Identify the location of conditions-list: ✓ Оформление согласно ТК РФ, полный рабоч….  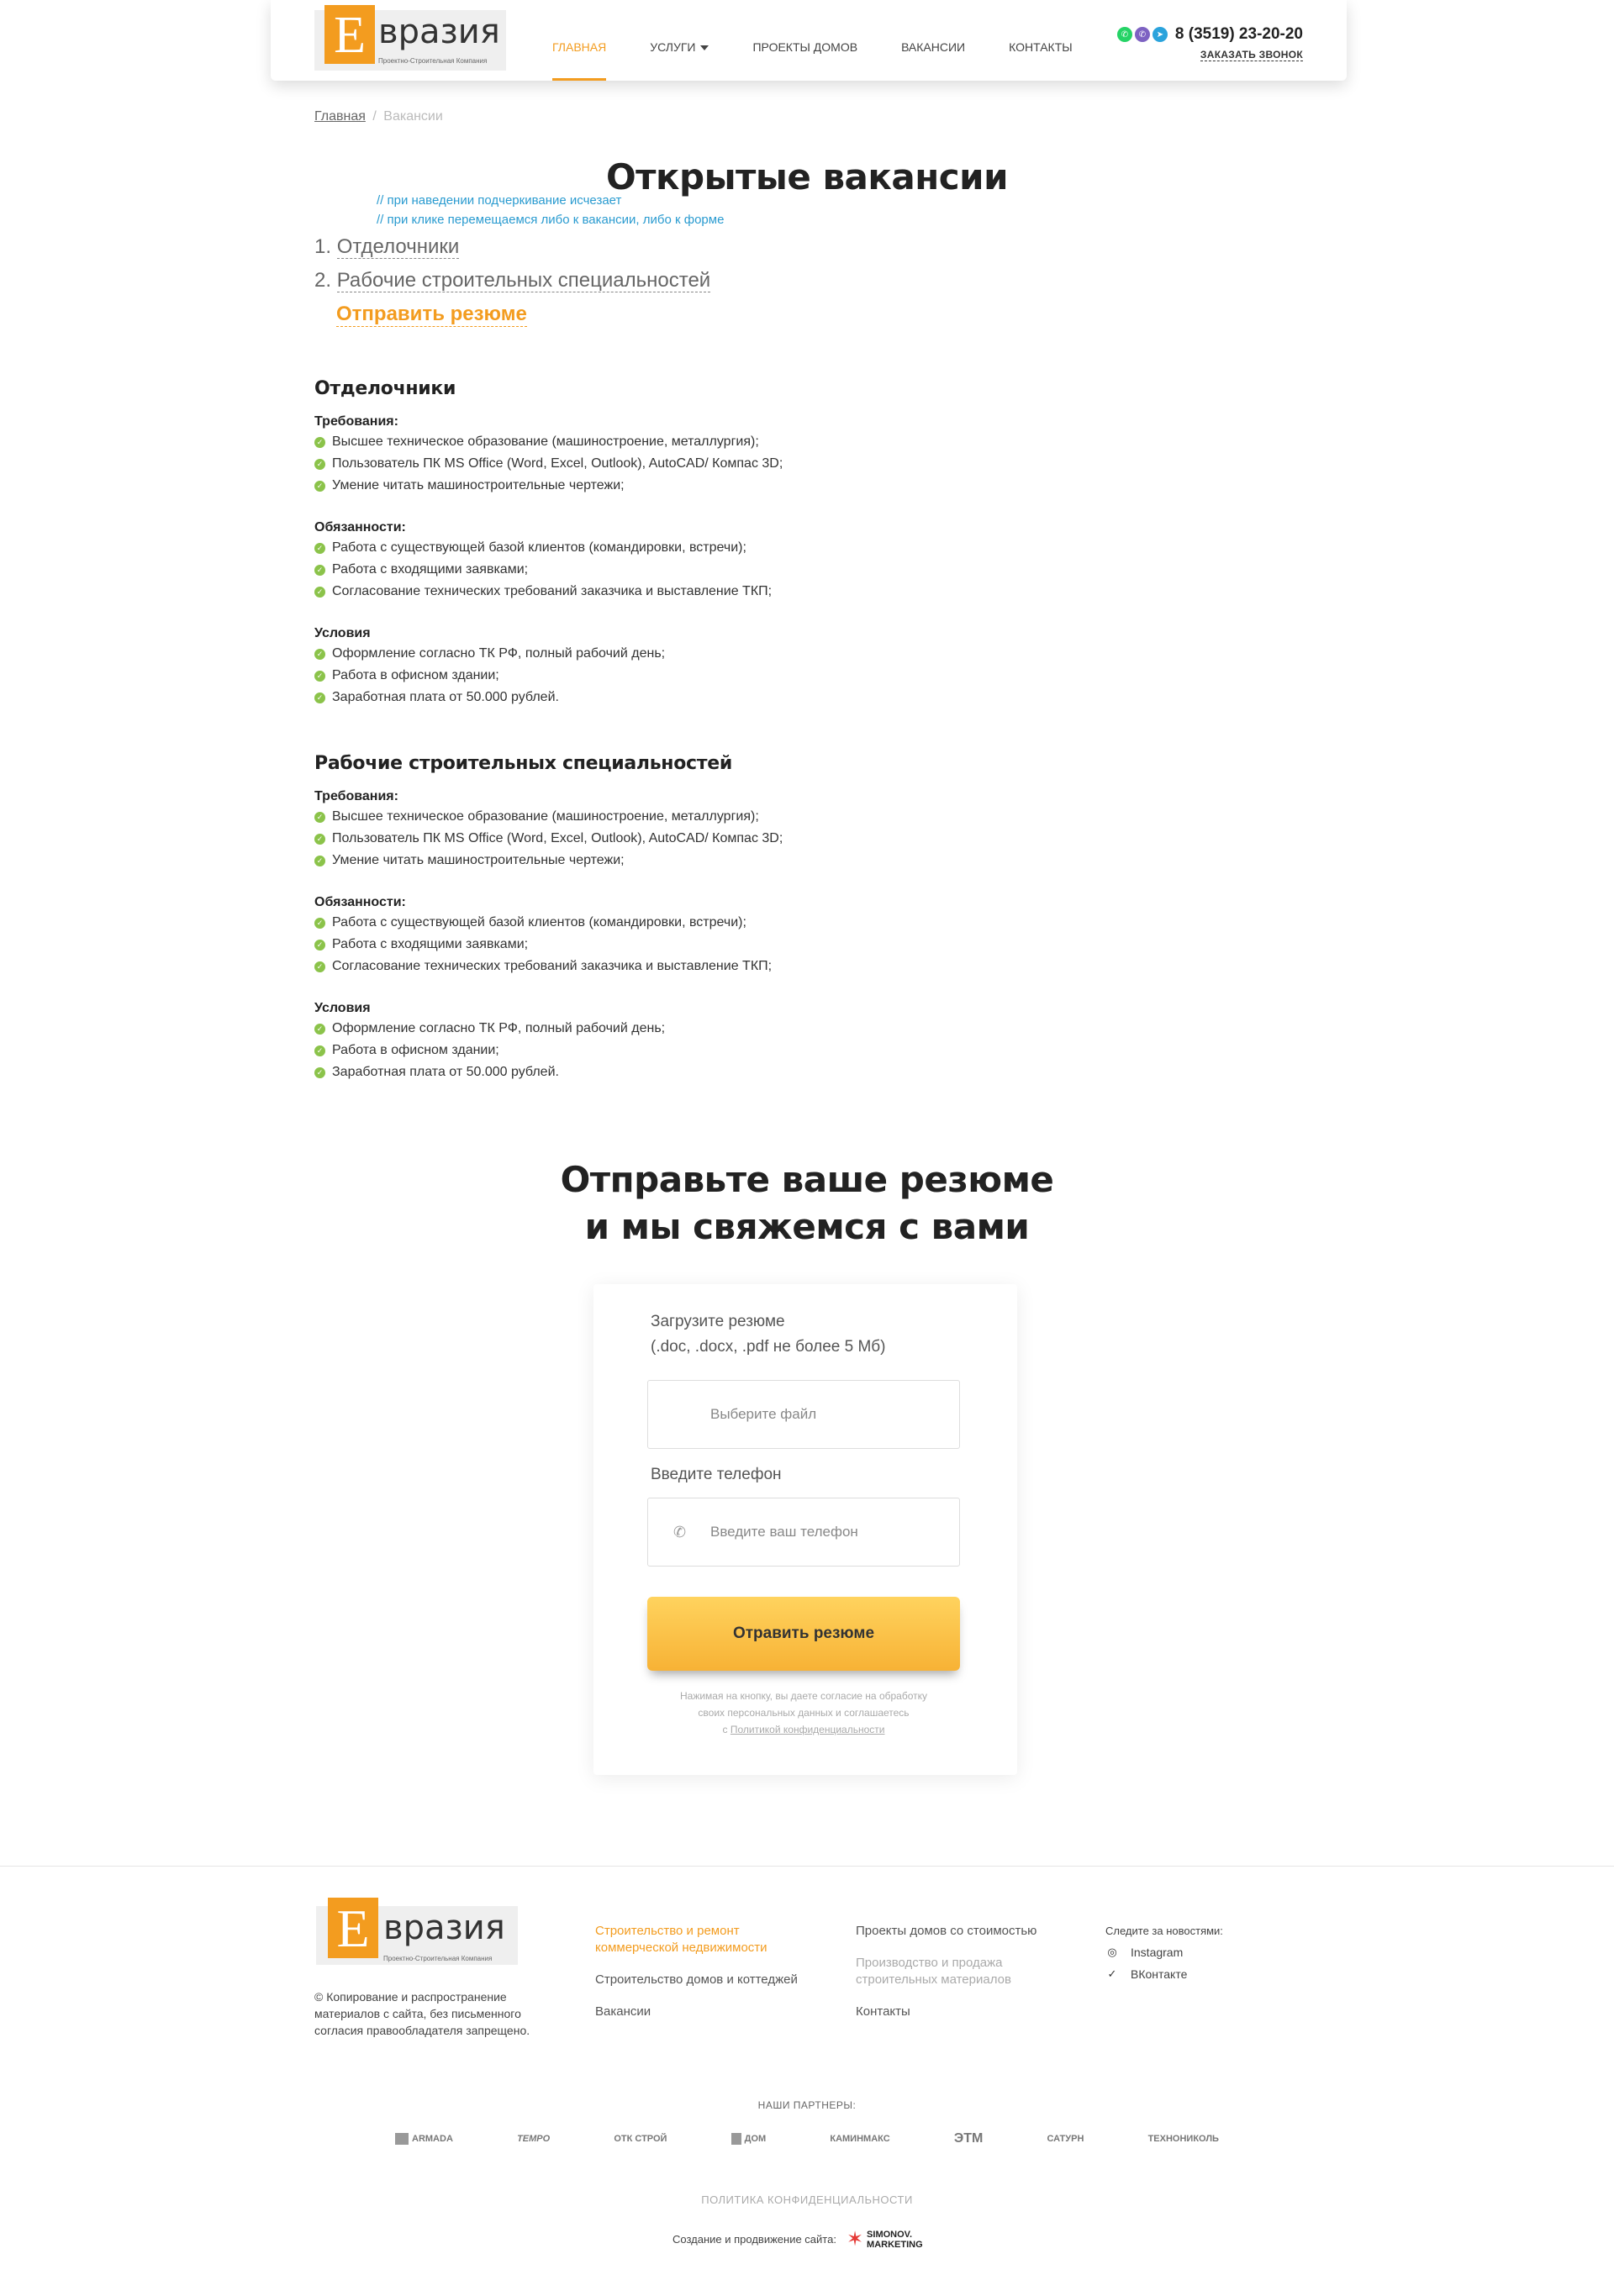
(692, 1050).